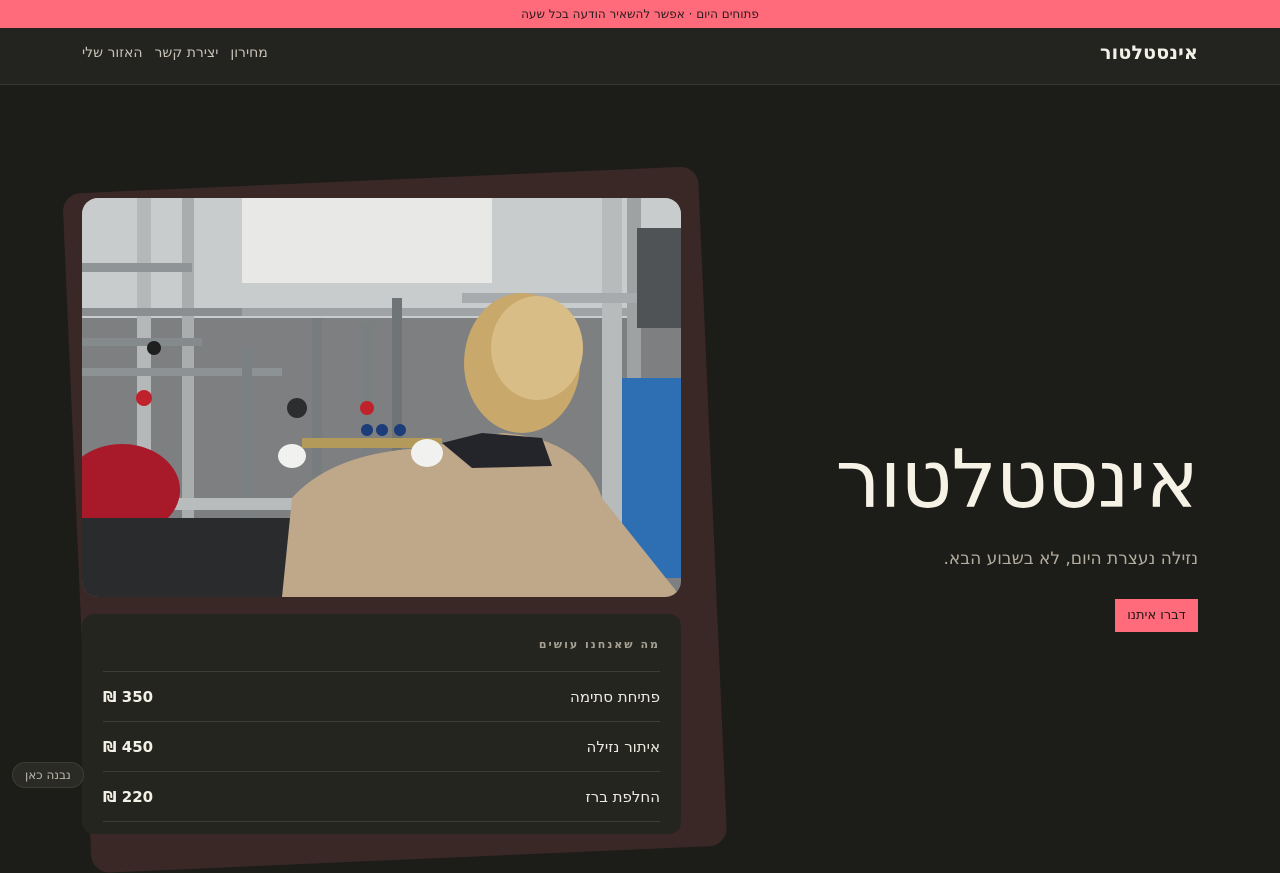 The width and height of the screenshot is (1280, 873). Describe the element at coordinates (128, 746) in the screenshot. I see `service-price: ₪ 450` at that location.